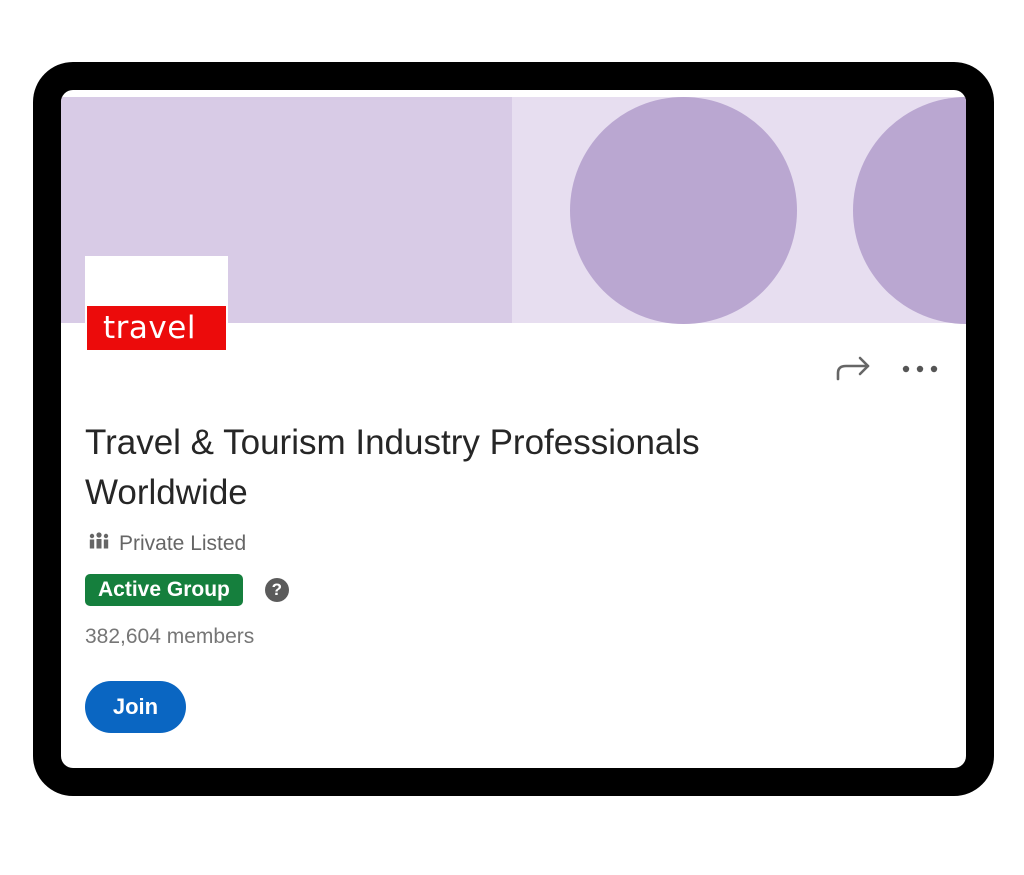 The image size is (1024, 875). I want to click on join-button: Join, so click(135, 707).